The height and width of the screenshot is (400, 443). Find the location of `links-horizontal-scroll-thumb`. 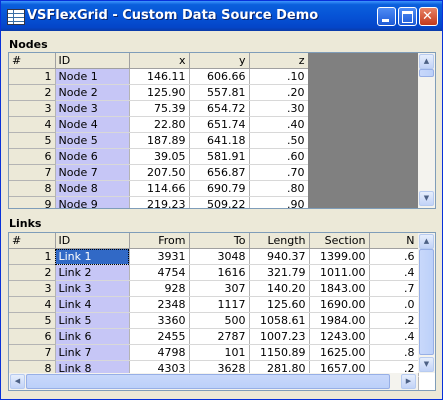

links-horizontal-scroll-thumb is located at coordinates (208, 381).